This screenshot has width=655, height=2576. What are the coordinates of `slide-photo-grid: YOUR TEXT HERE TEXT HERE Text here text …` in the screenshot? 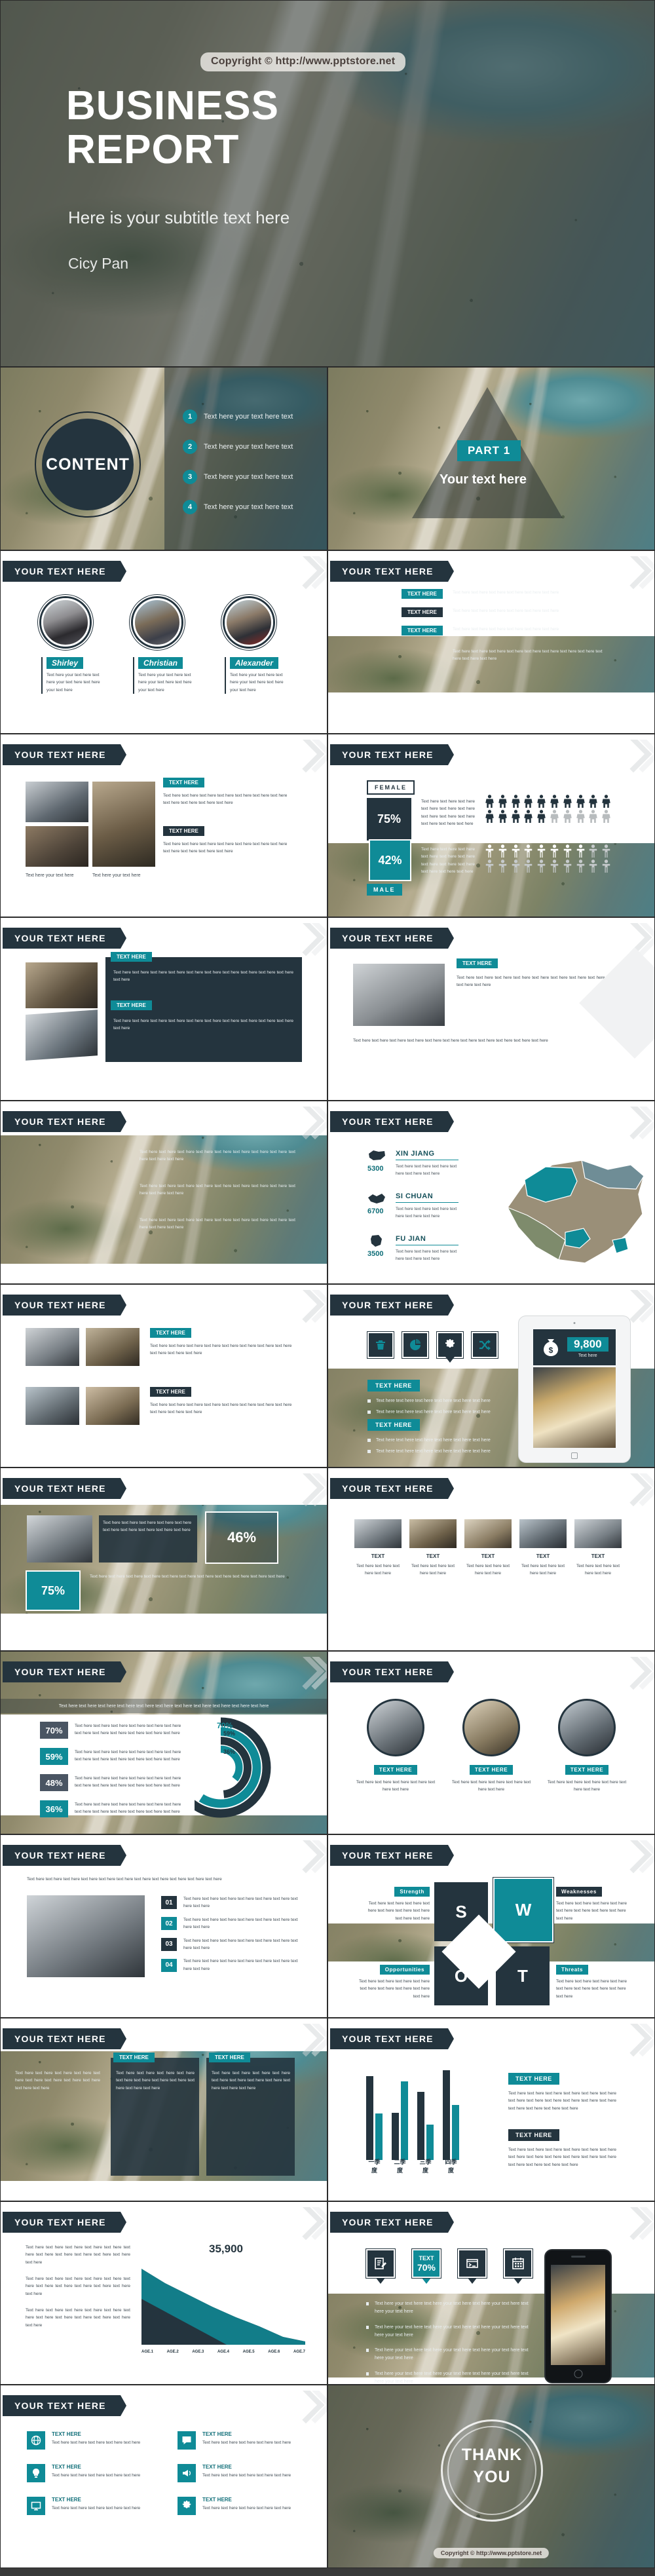 It's located at (164, 825).